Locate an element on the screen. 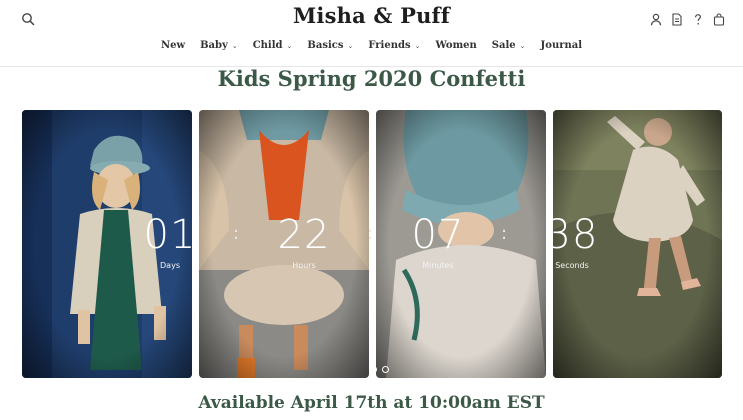 Image resolution: width=743 pixels, height=420 pixels. document-icon is located at coordinates (677, 18).